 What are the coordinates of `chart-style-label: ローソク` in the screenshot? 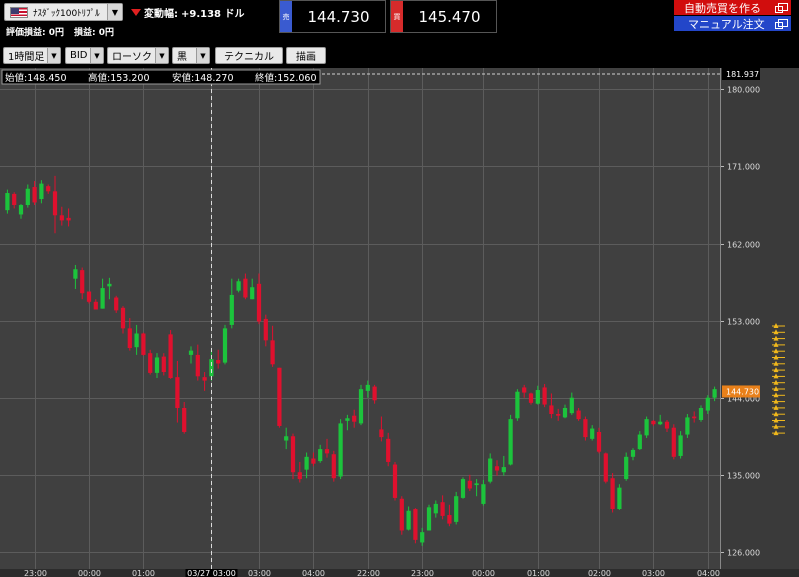 It's located at (132, 57).